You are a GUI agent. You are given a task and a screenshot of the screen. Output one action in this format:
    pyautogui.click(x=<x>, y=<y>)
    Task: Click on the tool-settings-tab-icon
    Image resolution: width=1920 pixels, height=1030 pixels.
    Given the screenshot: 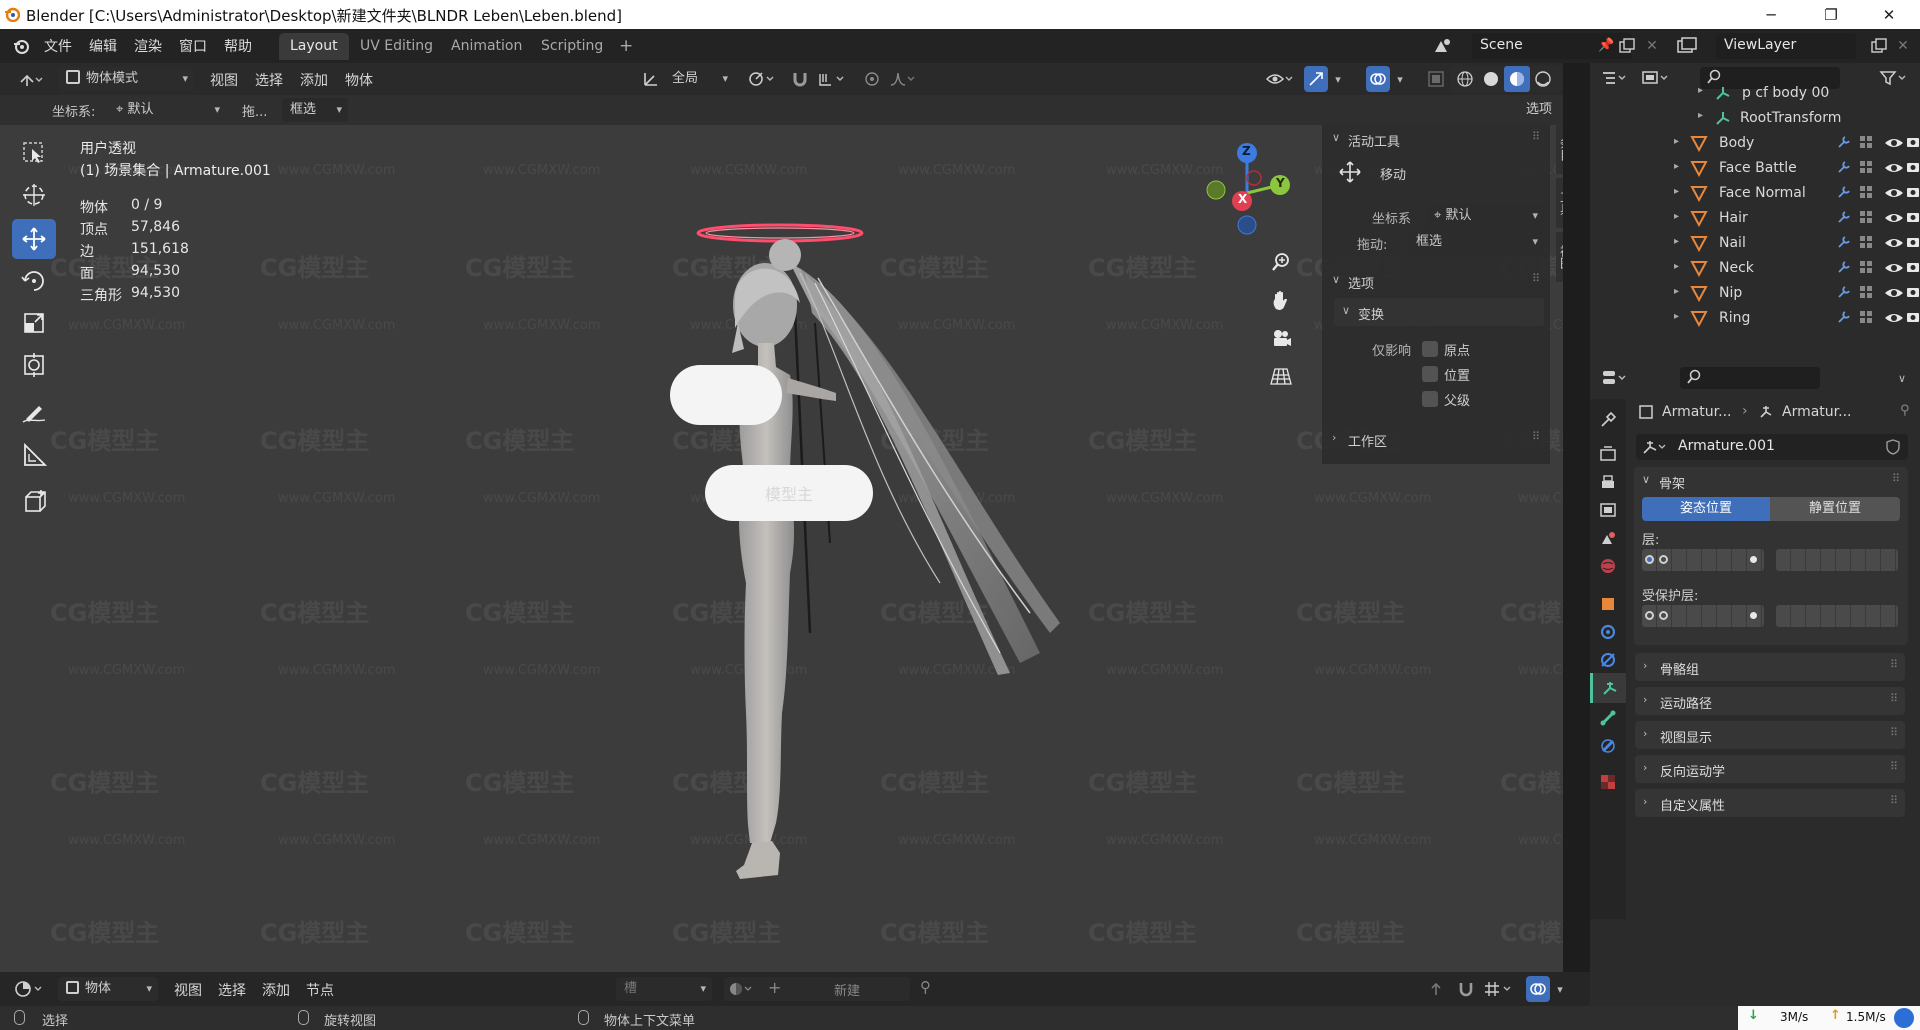 What is the action you would take?
    pyautogui.click(x=1608, y=420)
    